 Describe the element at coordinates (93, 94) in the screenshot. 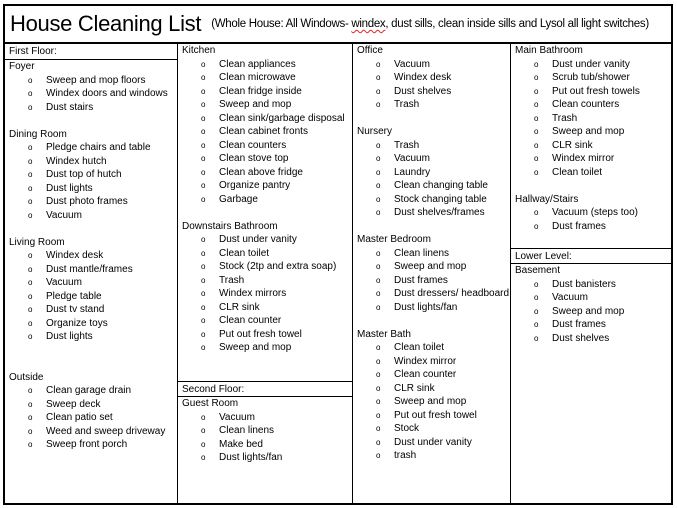

I see `task-item: o Windex doors and windows` at that location.